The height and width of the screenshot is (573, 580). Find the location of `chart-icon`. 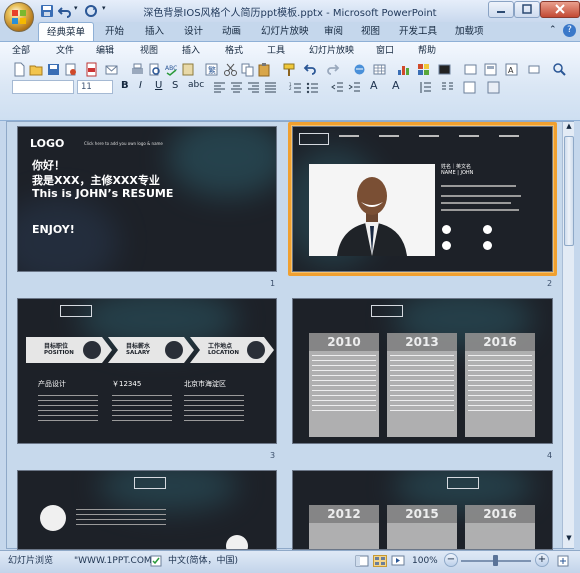

chart-icon is located at coordinates (403, 69).